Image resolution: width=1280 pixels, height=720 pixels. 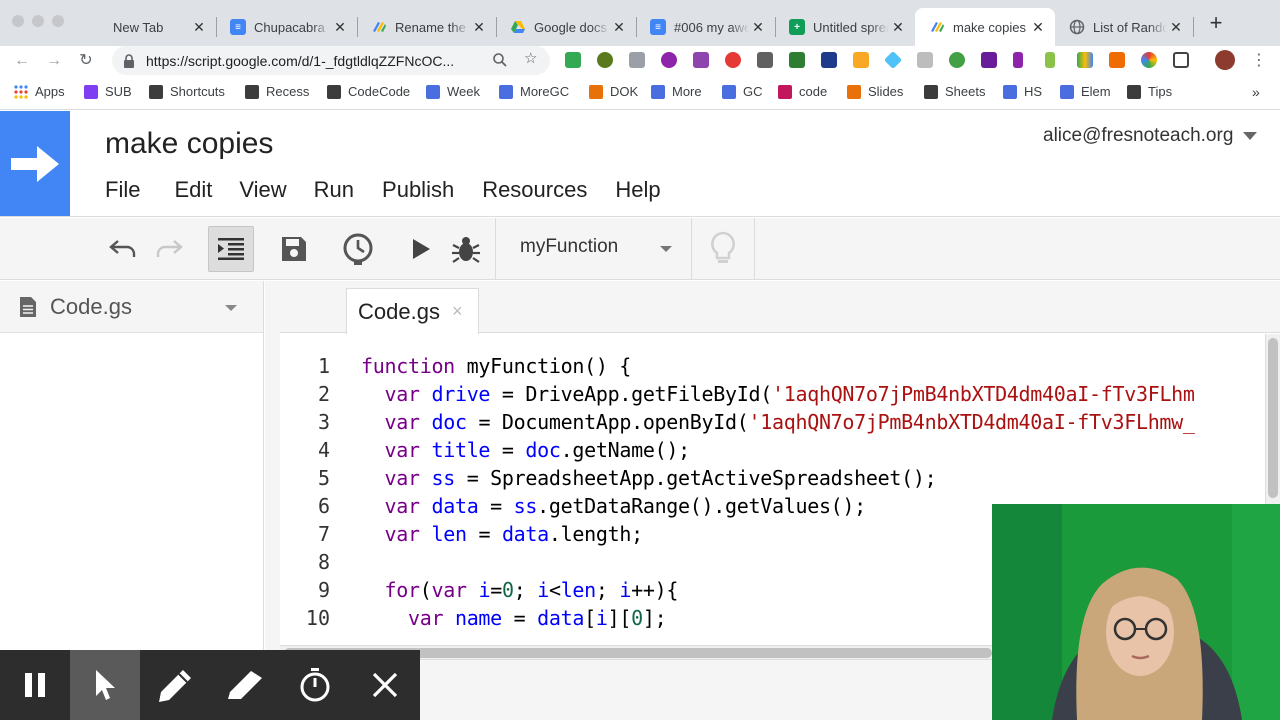 I want to click on highlighter-tool-button, so click(x=245, y=685).